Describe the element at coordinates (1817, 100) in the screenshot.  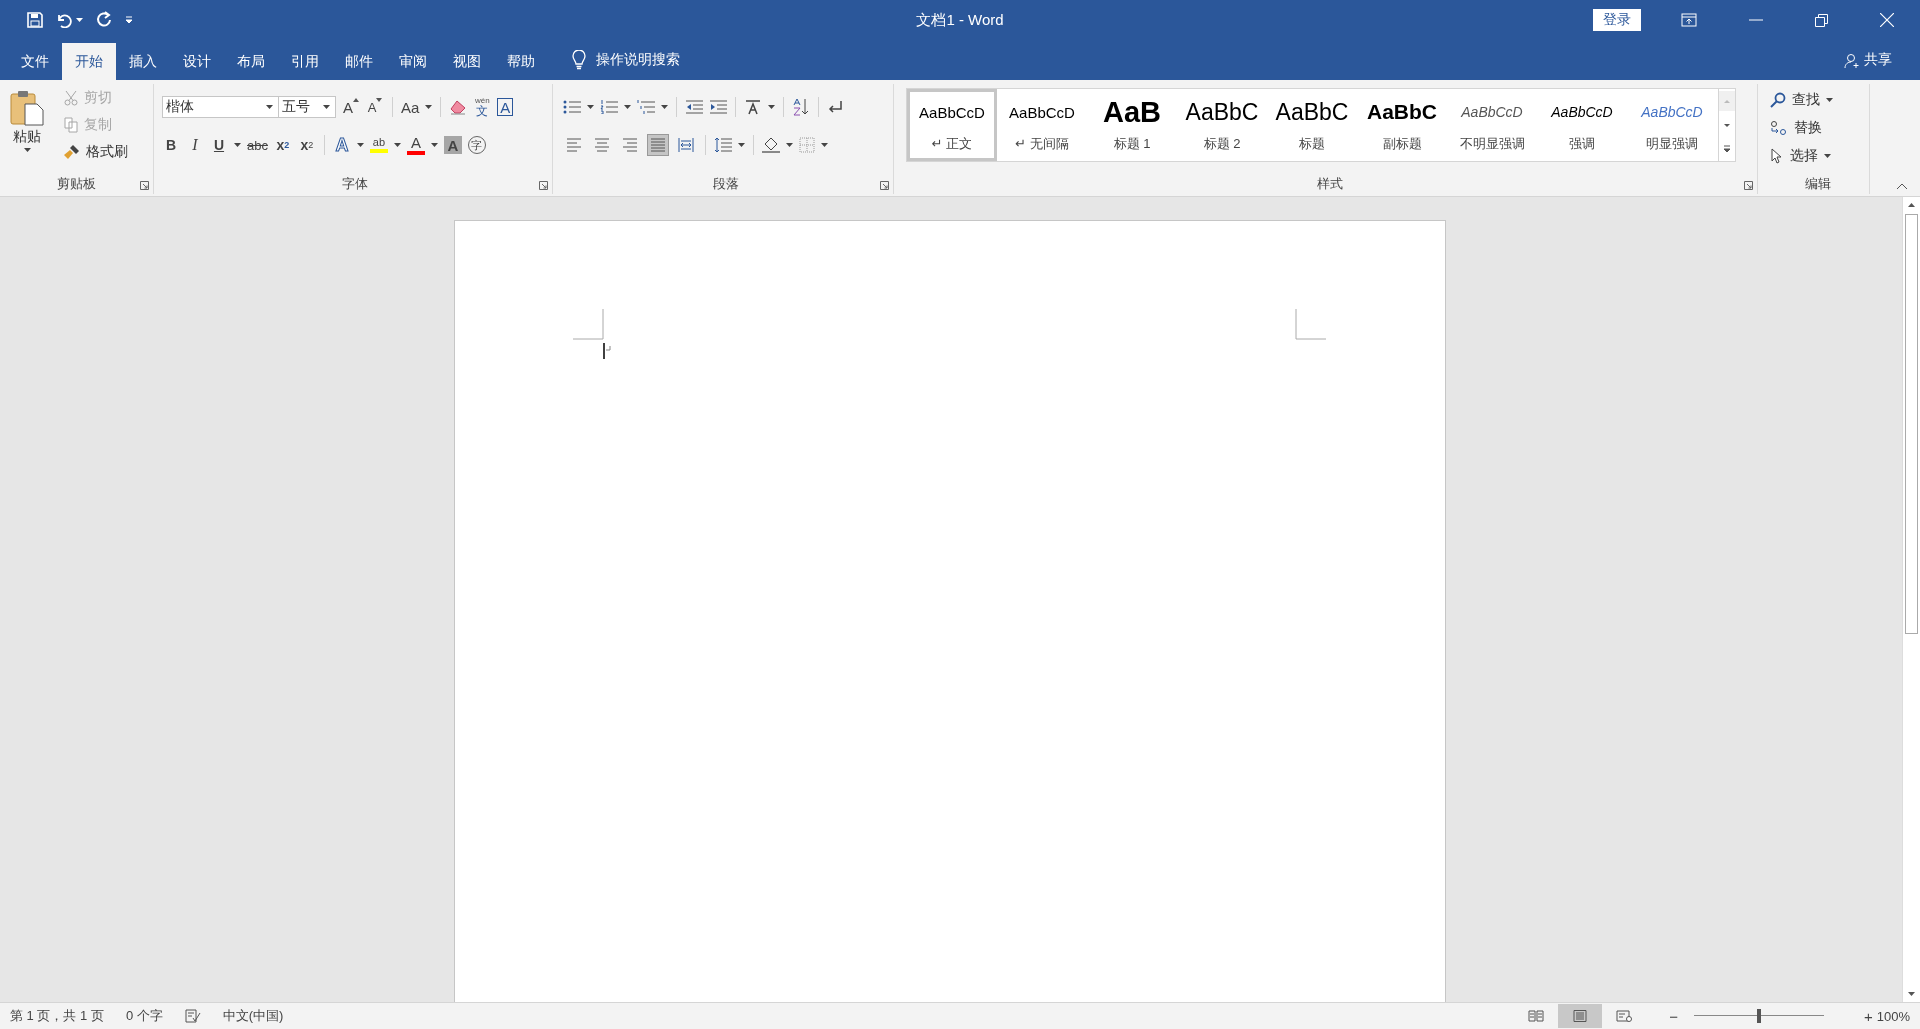
I see `find-button: 查找` at that location.